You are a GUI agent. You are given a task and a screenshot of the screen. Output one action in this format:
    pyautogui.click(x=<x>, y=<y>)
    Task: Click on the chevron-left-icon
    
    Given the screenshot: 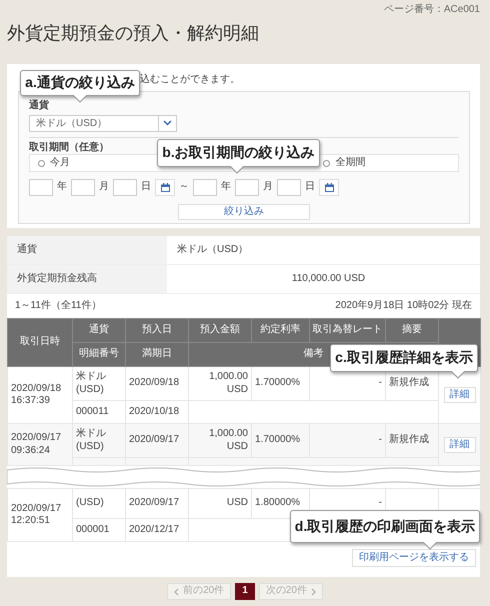 What is the action you would take?
    pyautogui.click(x=177, y=592)
    